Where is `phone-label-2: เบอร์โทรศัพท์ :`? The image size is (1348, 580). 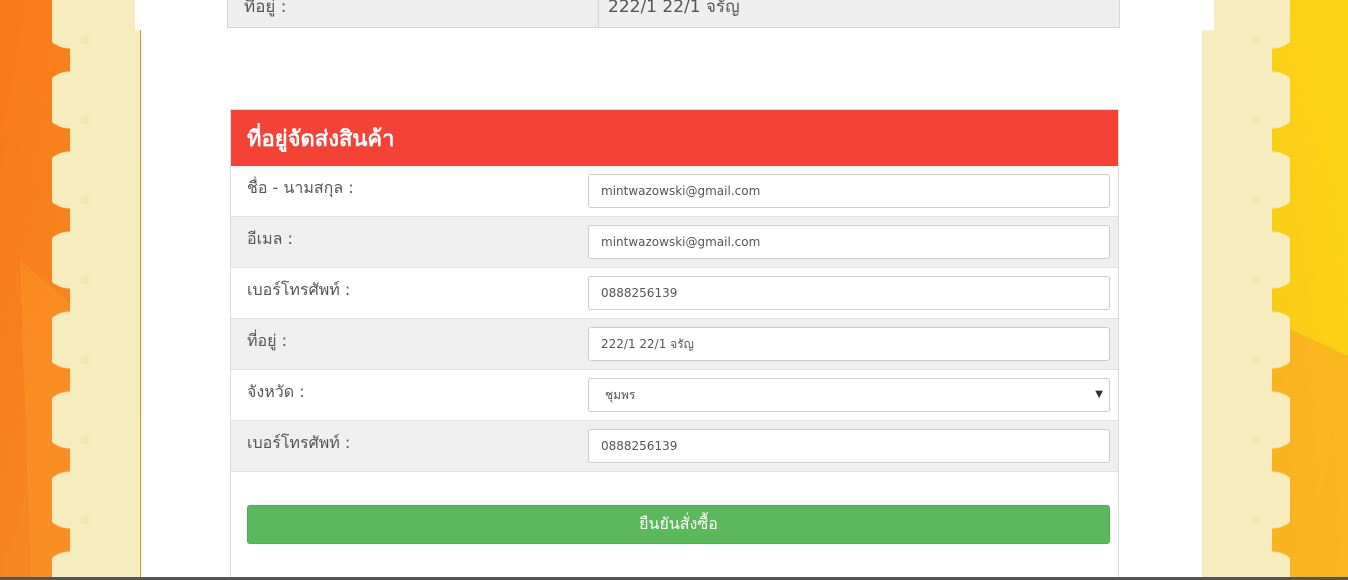
phone-label-2: เบอร์โทรศัพท์ : is located at coordinates (299, 442).